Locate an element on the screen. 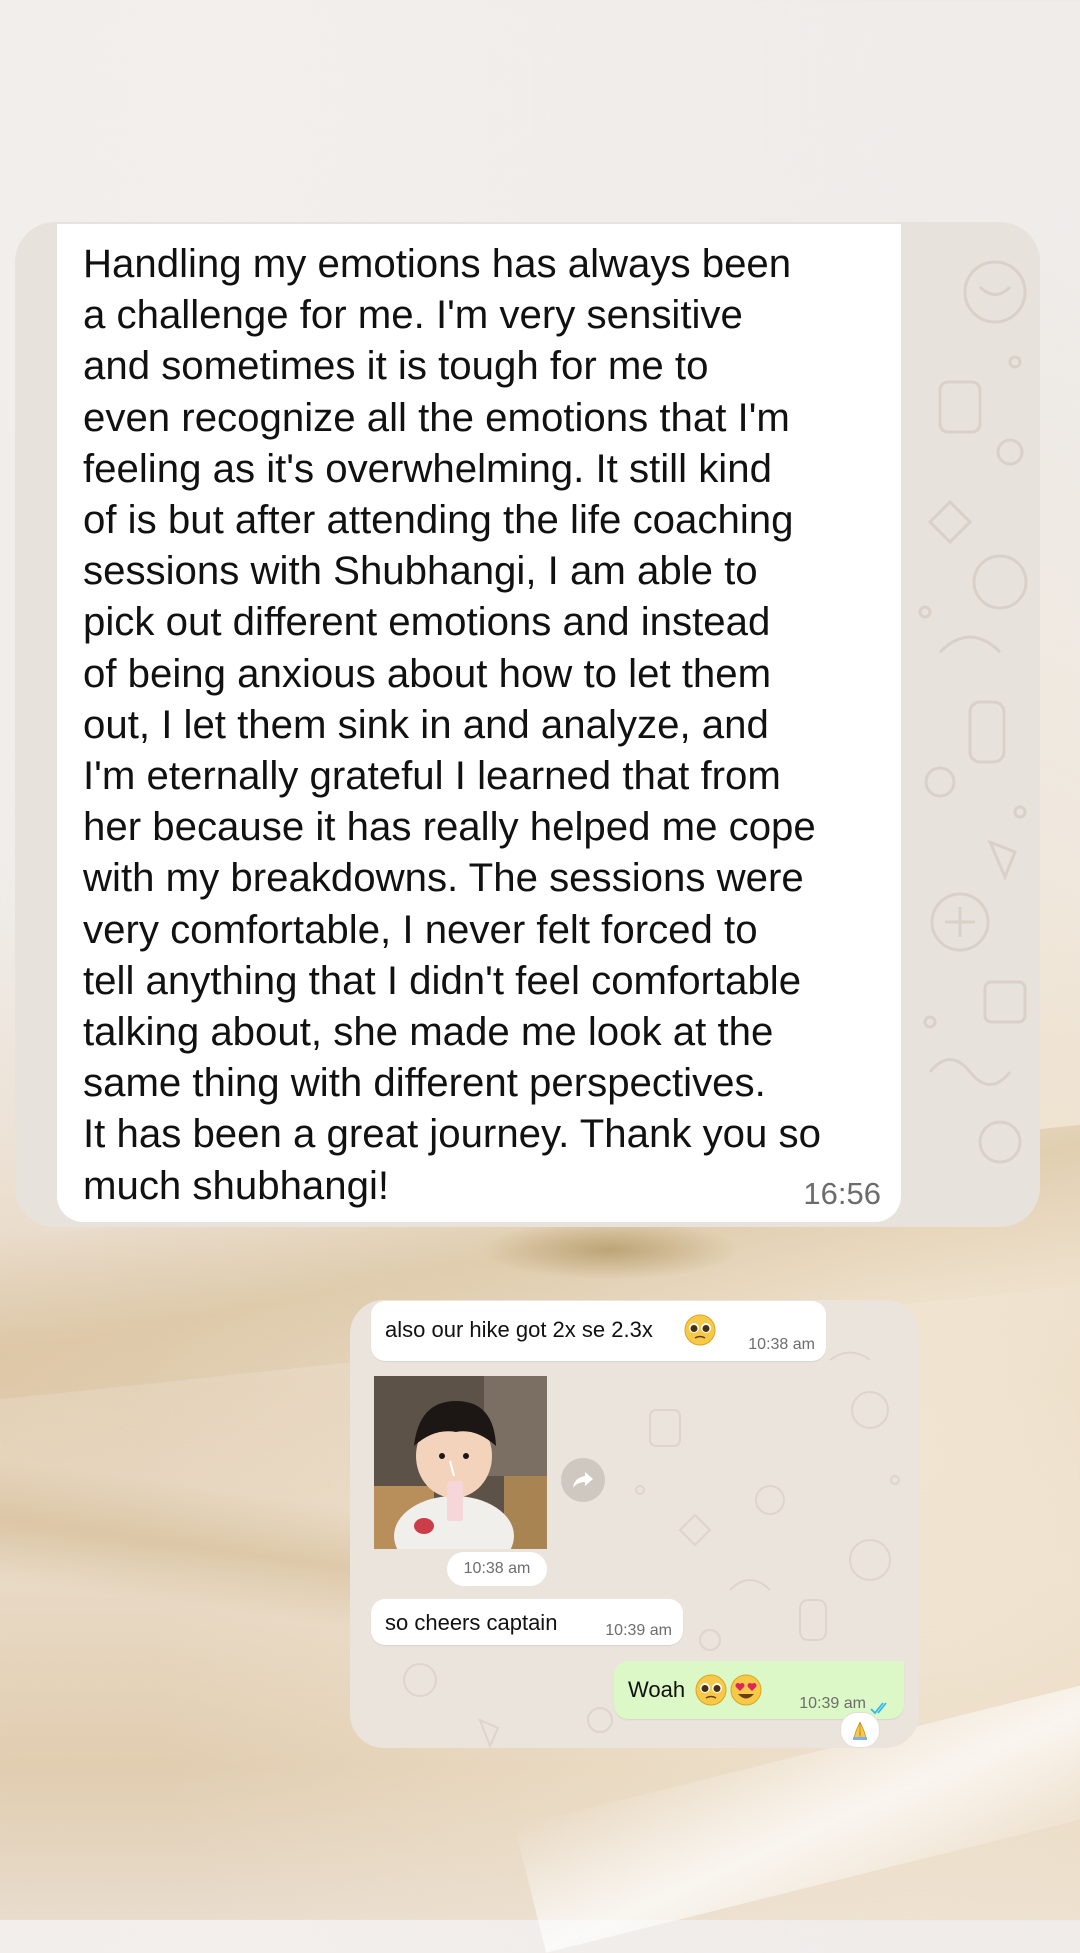 Image resolution: width=1080 pixels, height=1953 pixels. message-text: so cheers captain is located at coordinates (471, 1622).